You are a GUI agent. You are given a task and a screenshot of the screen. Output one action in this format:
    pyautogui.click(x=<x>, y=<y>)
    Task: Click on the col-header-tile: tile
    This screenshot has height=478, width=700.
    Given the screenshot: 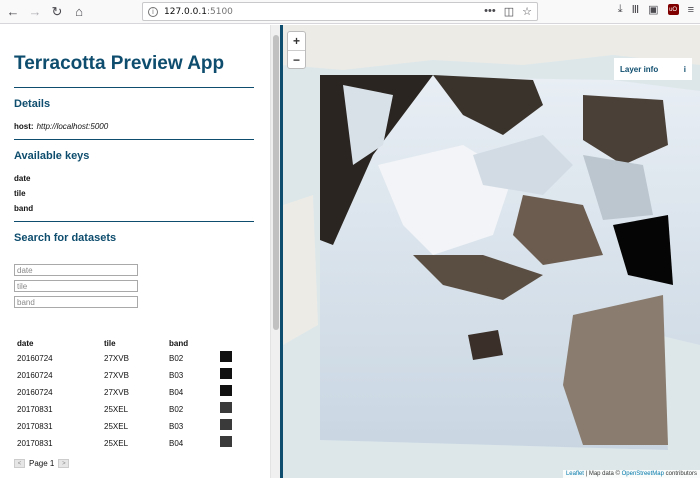 What is the action you would take?
    pyautogui.click(x=110, y=343)
    